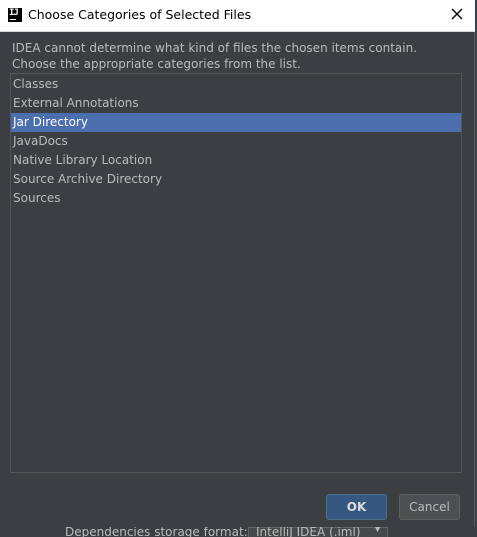  Describe the element at coordinates (236, 179) in the screenshot. I see `list-item-source-archive-directory: Source Archive Directory` at that location.